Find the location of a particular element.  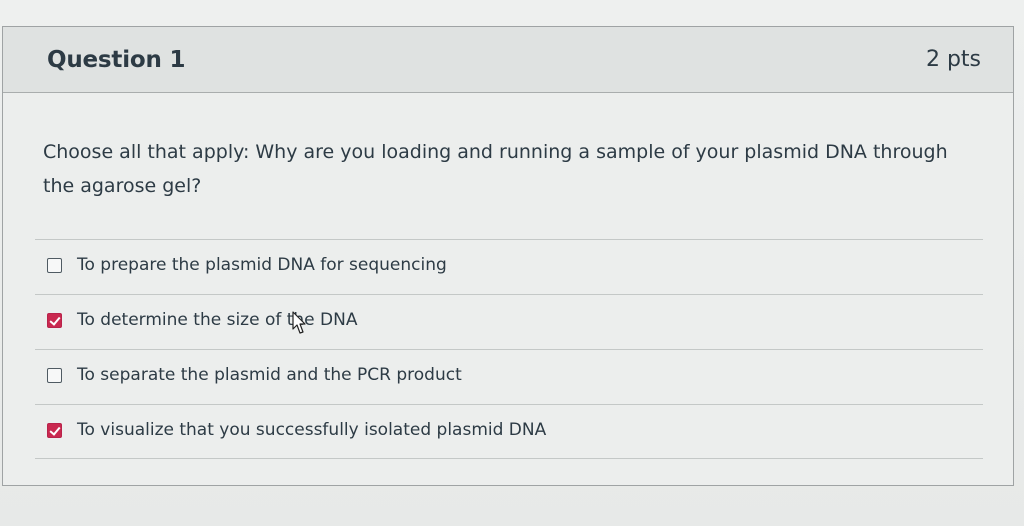

question-title: Question 1 is located at coordinates (116, 60).